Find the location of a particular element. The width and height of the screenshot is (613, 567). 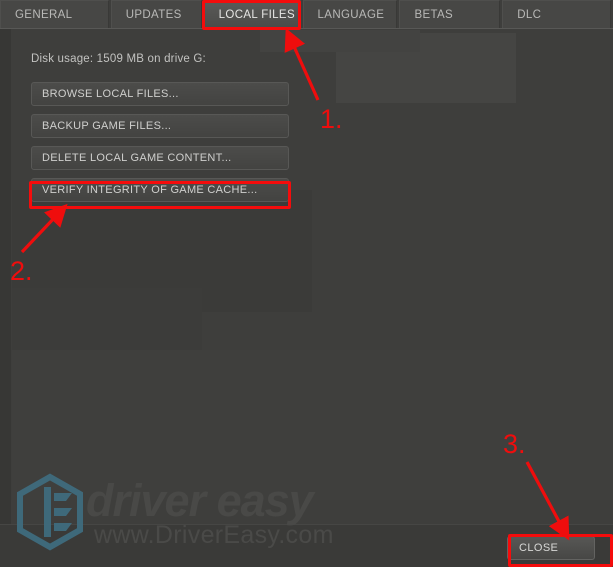

tab-dlc: DLC is located at coordinates (556, 14).